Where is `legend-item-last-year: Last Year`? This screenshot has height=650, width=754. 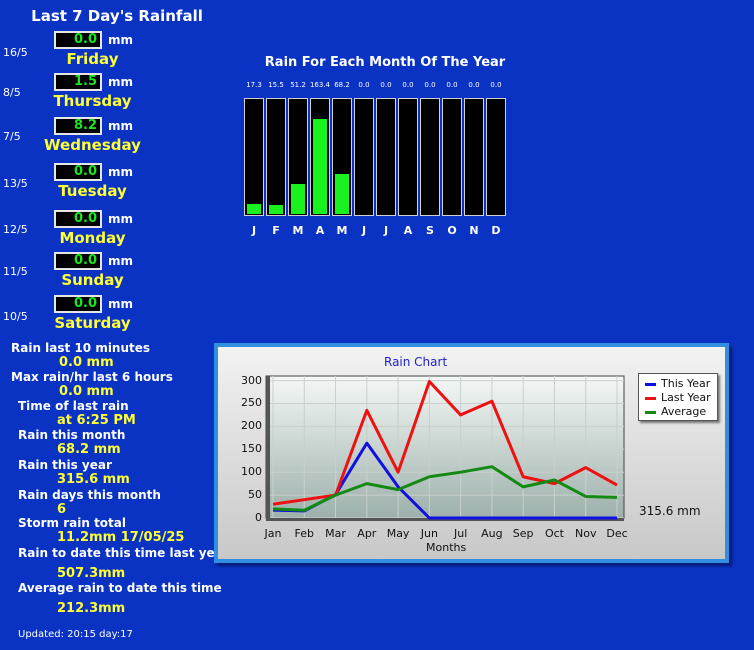
legend-item-last-year: Last Year is located at coordinates (678, 397).